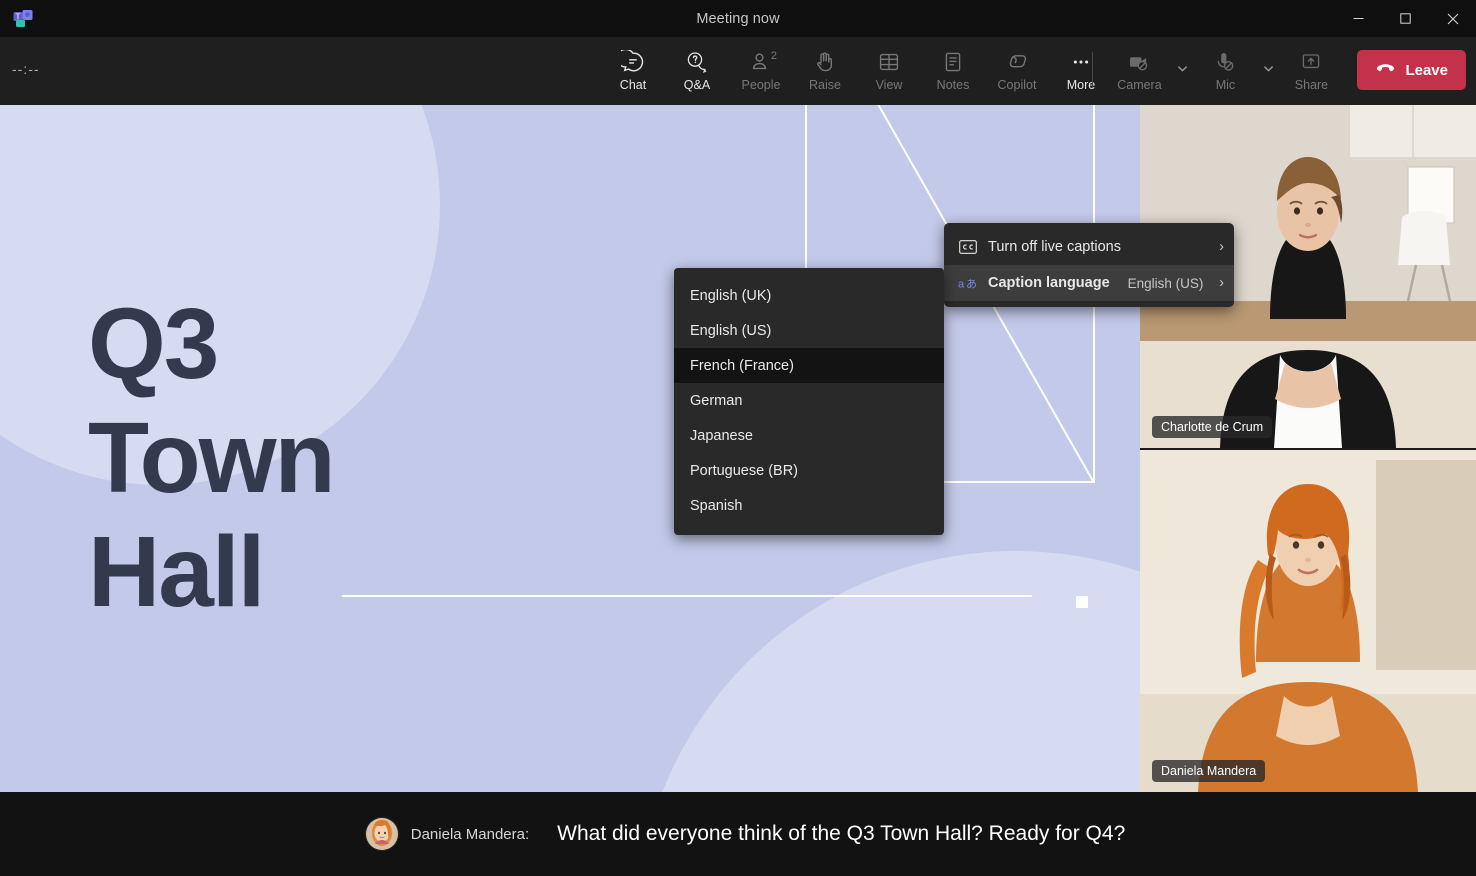  I want to click on window-controls, so click(1405, 18).